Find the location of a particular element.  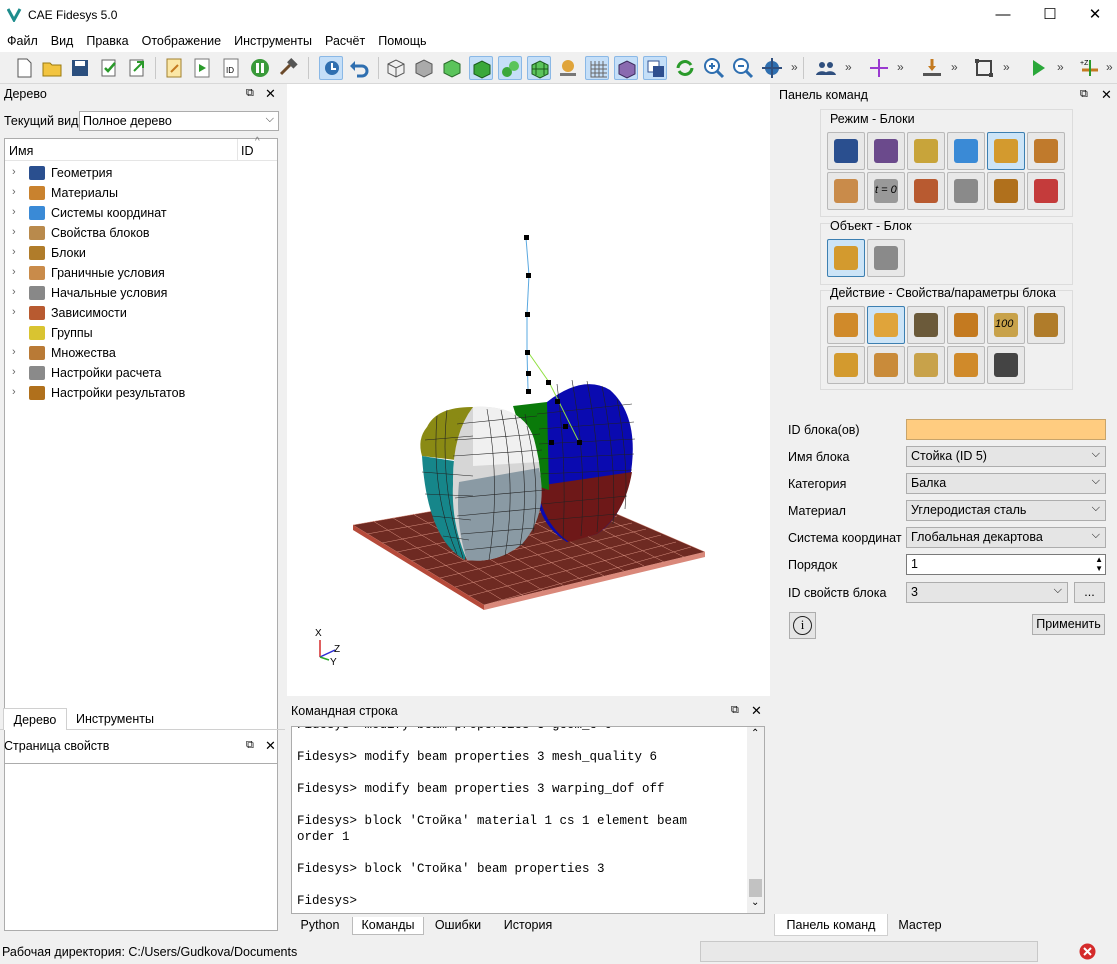

tree-item: ›Группы is located at coordinates (141, 333).